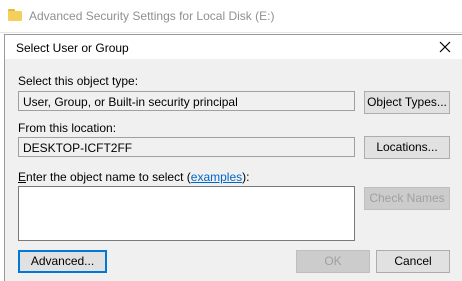 The image size is (462, 281). What do you see at coordinates (413, 261) in the screenshot?
I see `cancel-button: Cancel` at bounding box center [413, 261].